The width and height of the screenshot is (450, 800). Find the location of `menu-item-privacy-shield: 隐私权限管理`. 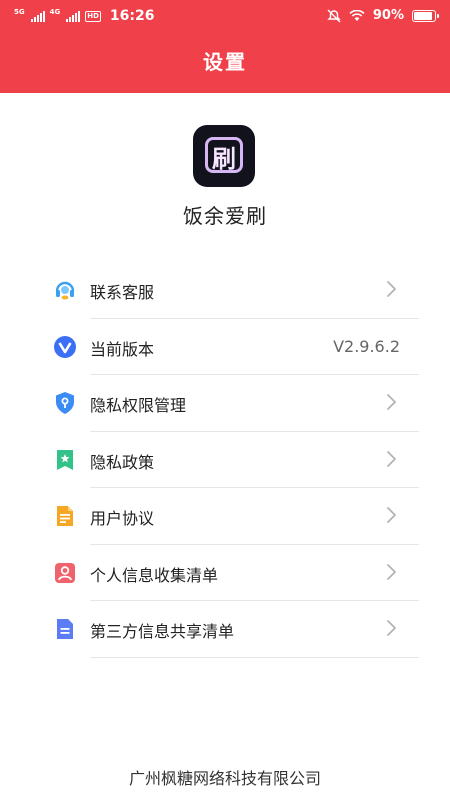

menu-item-privacy-shield: 隐私权限管理 is located at coordinates (225, 403).